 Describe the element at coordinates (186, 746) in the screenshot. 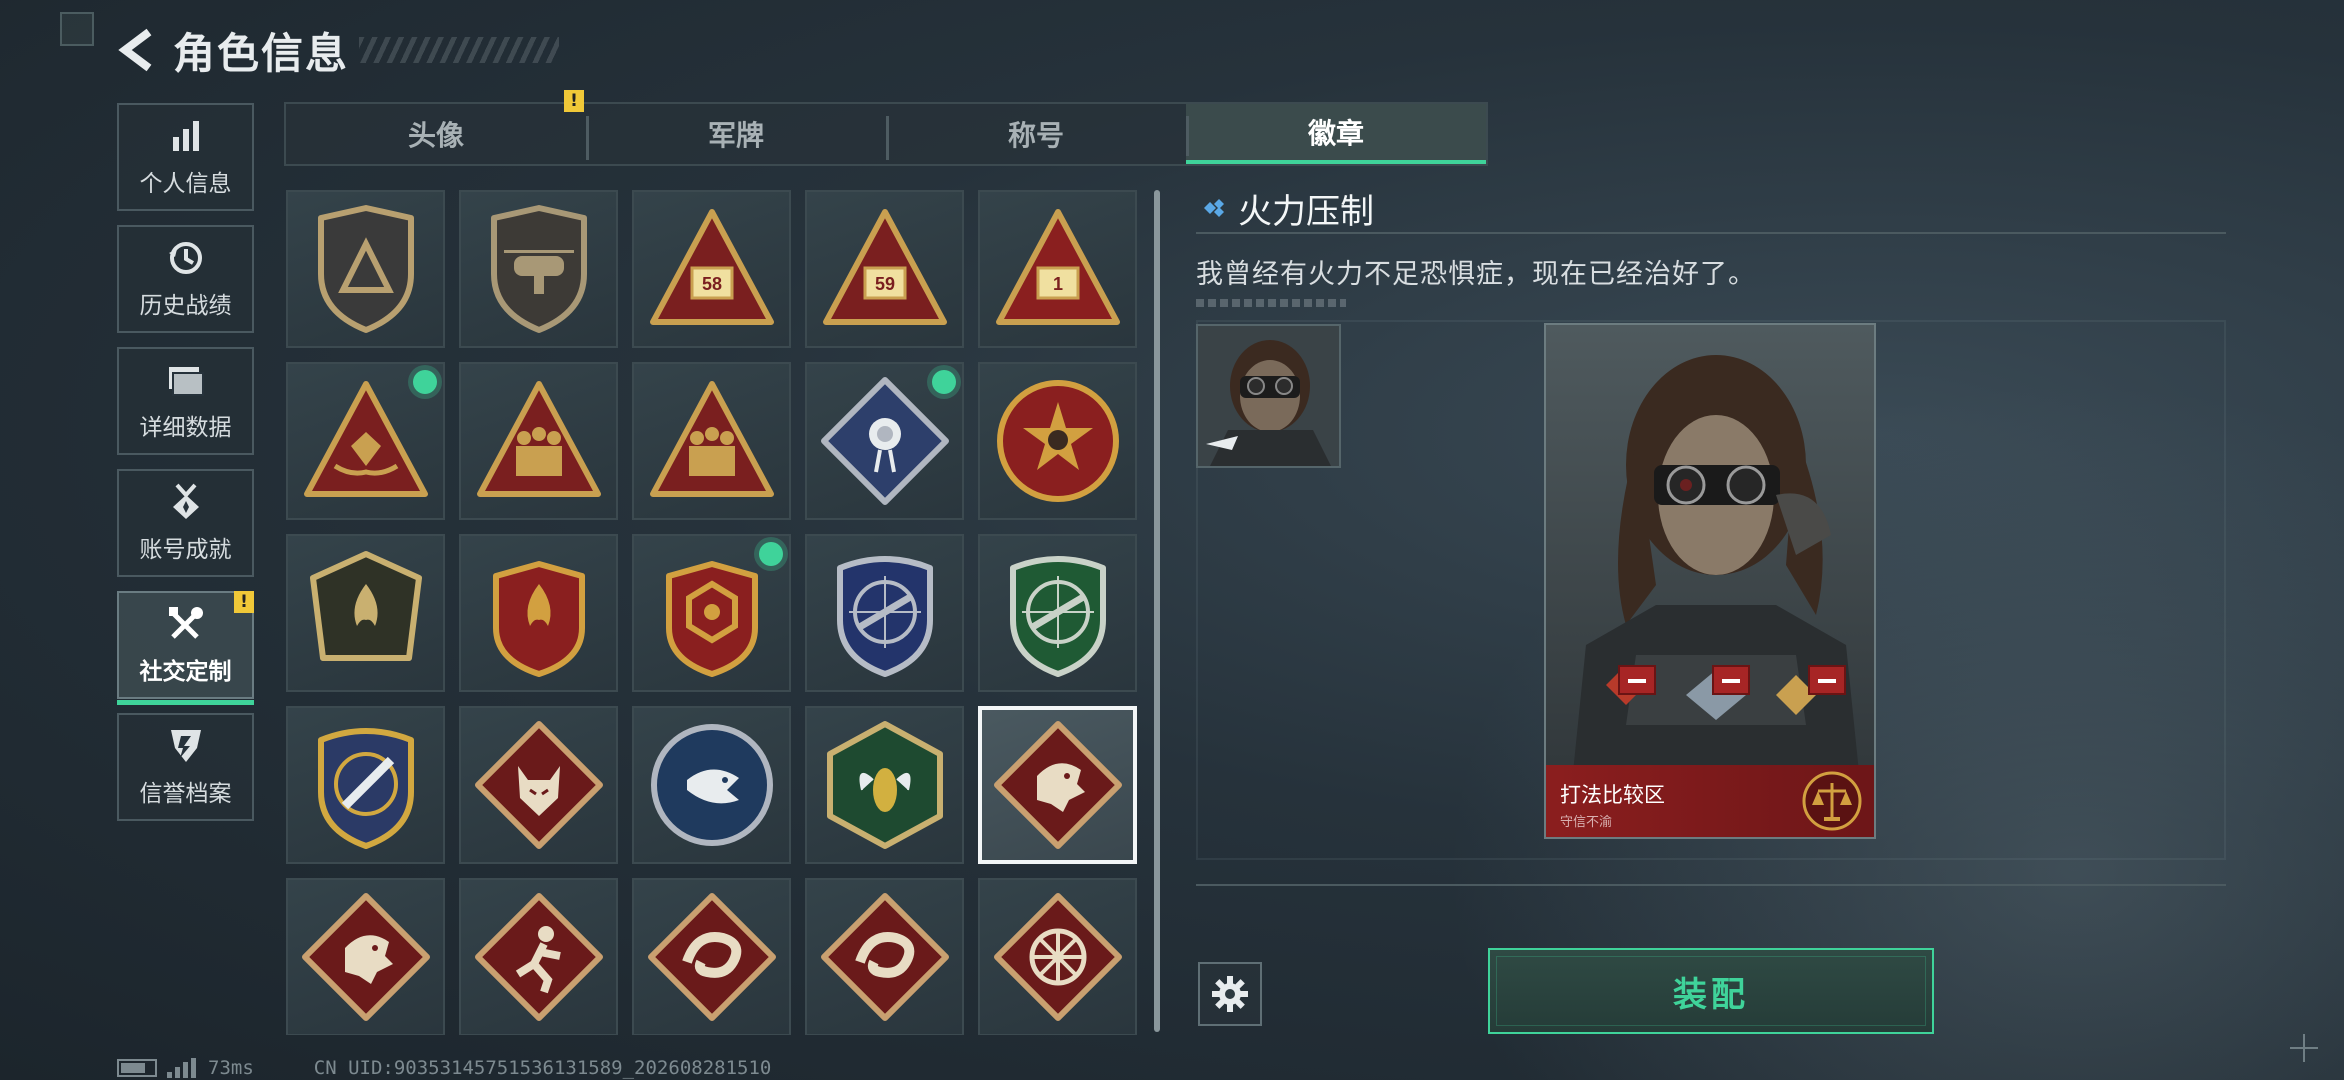

I see `reputation-icon` at that location.